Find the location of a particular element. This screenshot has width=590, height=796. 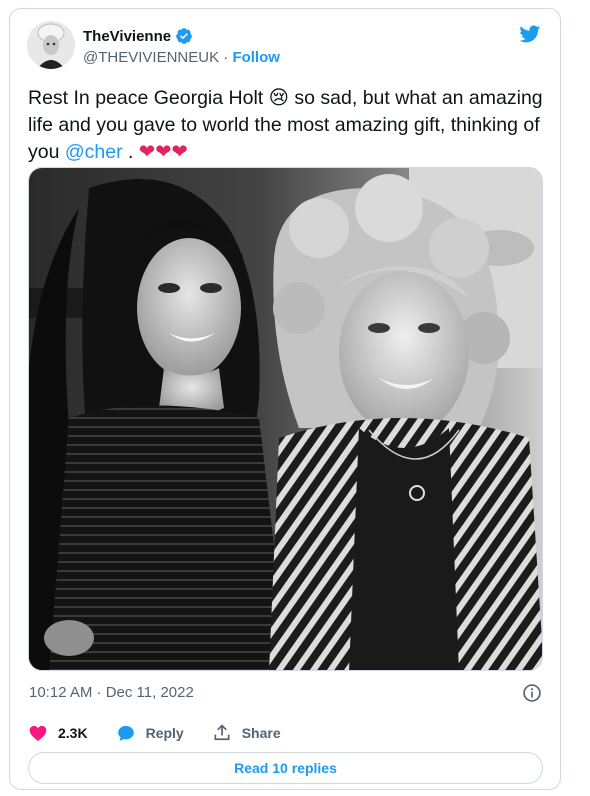

reply-label: Reply is located at coordinates (164, 733).